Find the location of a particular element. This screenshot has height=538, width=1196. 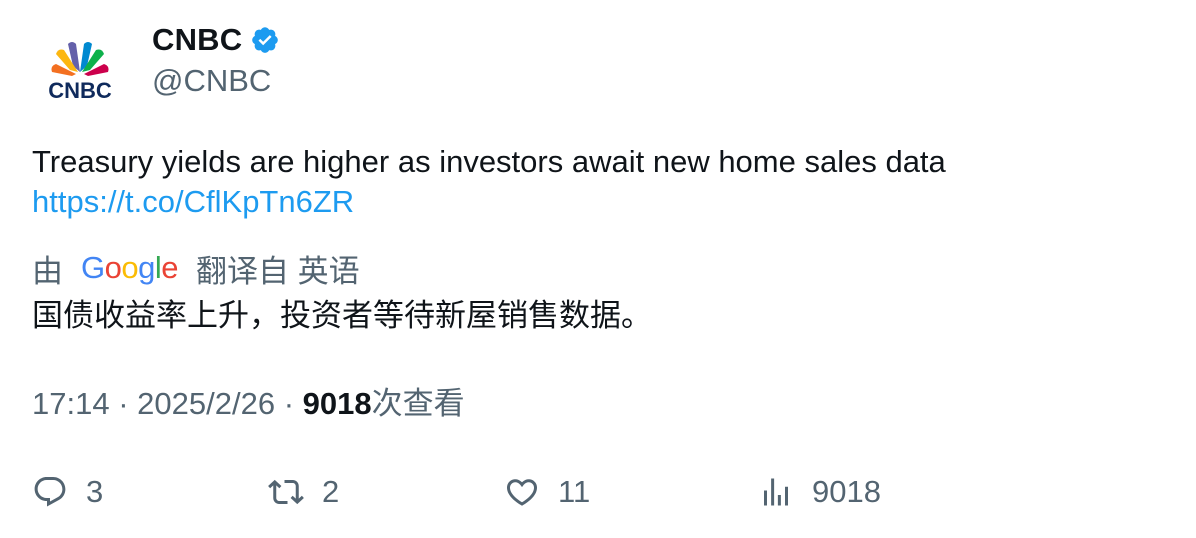

author-name-row: CNBC is located at coordinates (216, 40).